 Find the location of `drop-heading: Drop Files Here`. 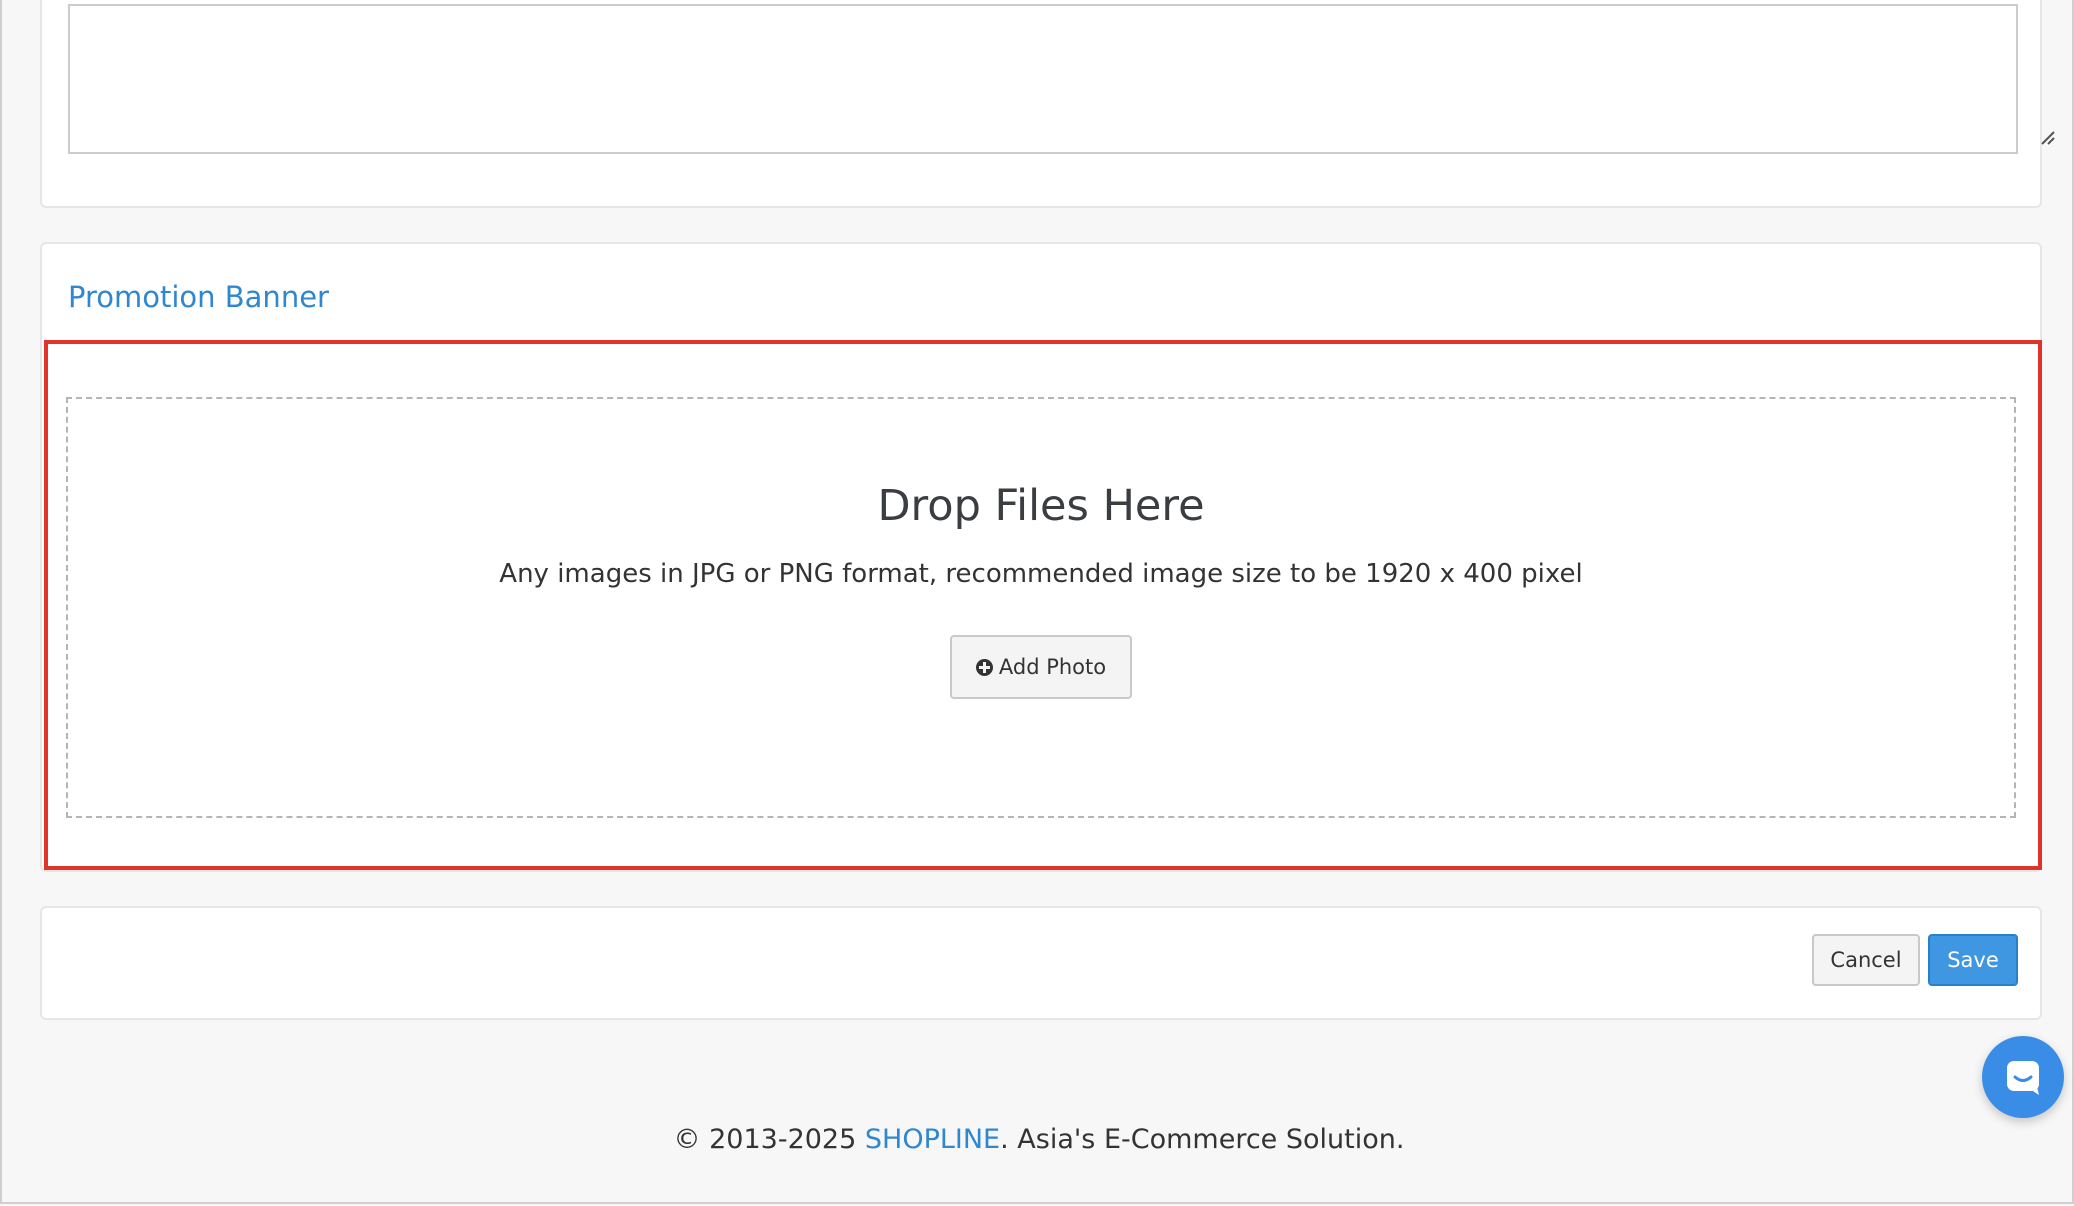

drop-heading: Drop Files Here is located at coordinates (1041, 506).